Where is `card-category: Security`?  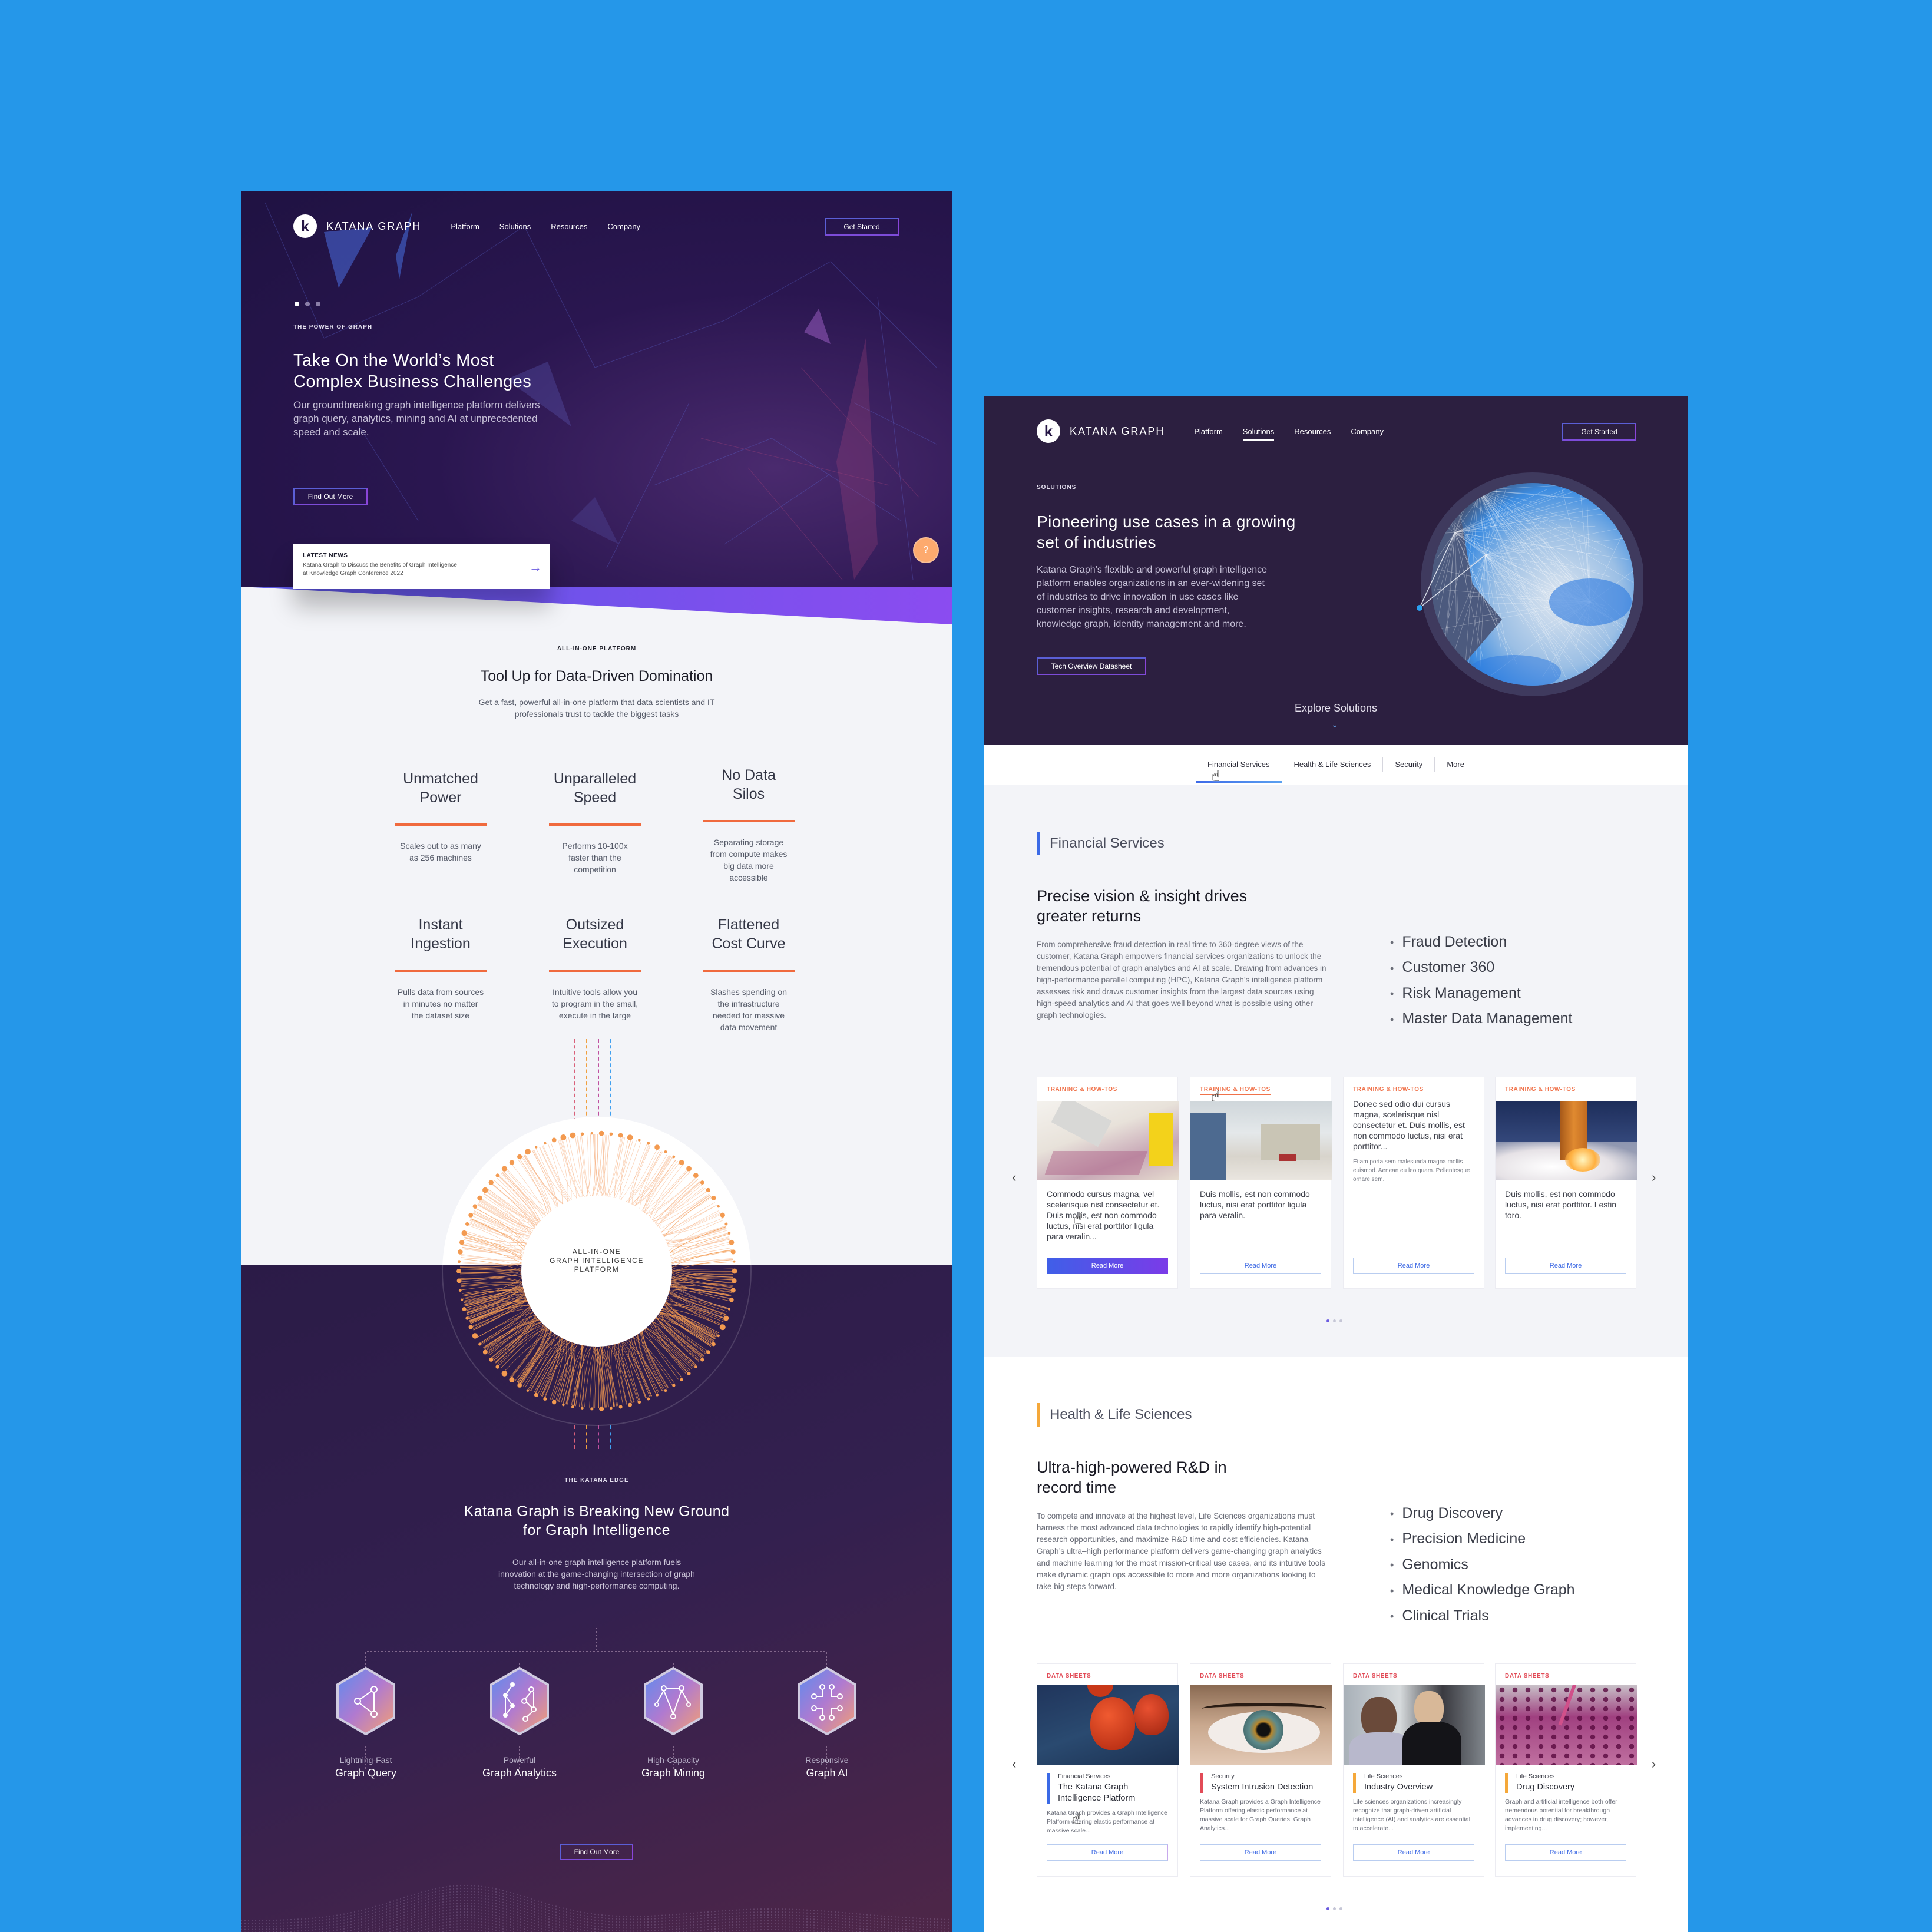 card-category: Security is located at coordinates (1223, 1776).